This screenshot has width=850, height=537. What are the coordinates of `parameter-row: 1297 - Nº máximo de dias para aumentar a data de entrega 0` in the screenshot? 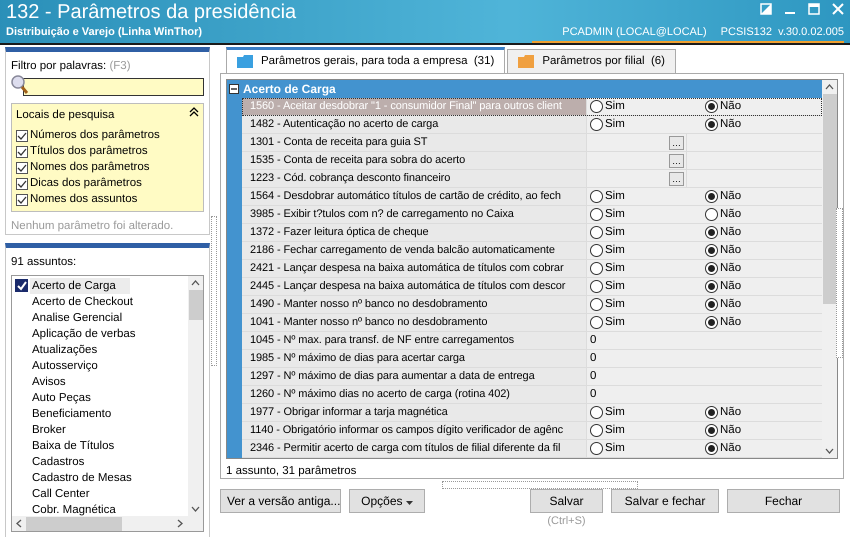 It's located at (532, 377).